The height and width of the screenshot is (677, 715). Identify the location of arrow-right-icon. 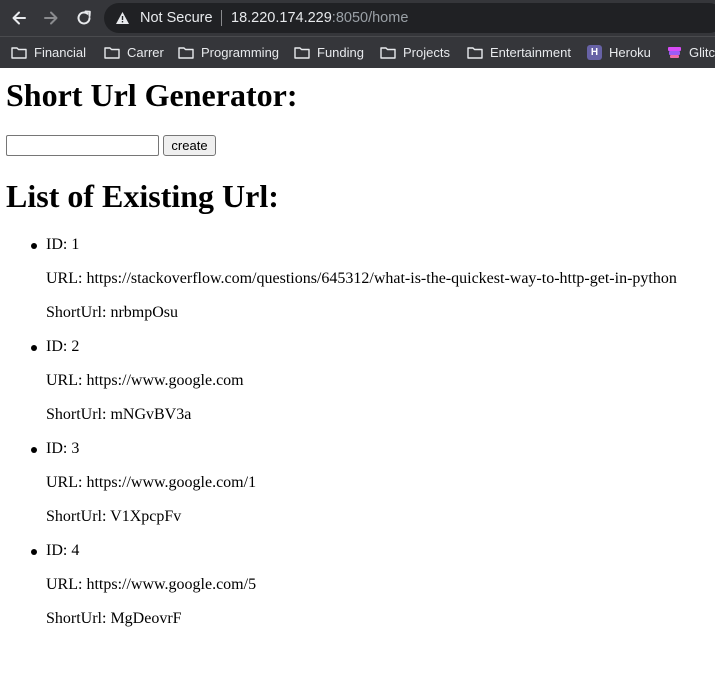
(51, 18).